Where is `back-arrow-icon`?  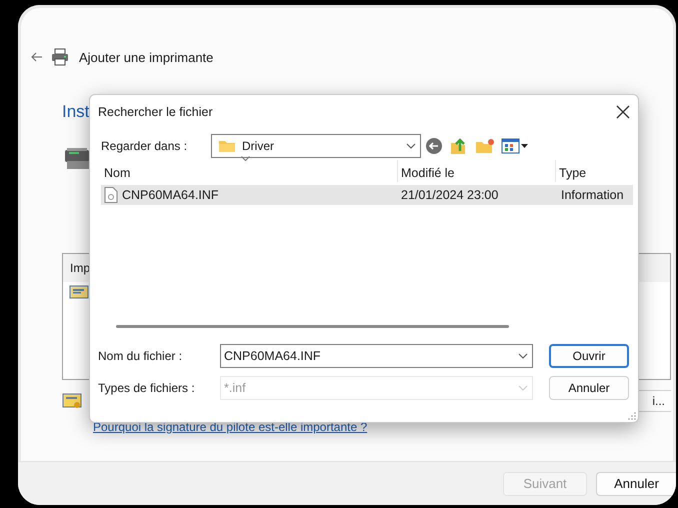
back-arrow-icon is located at coordinates (37, 57).